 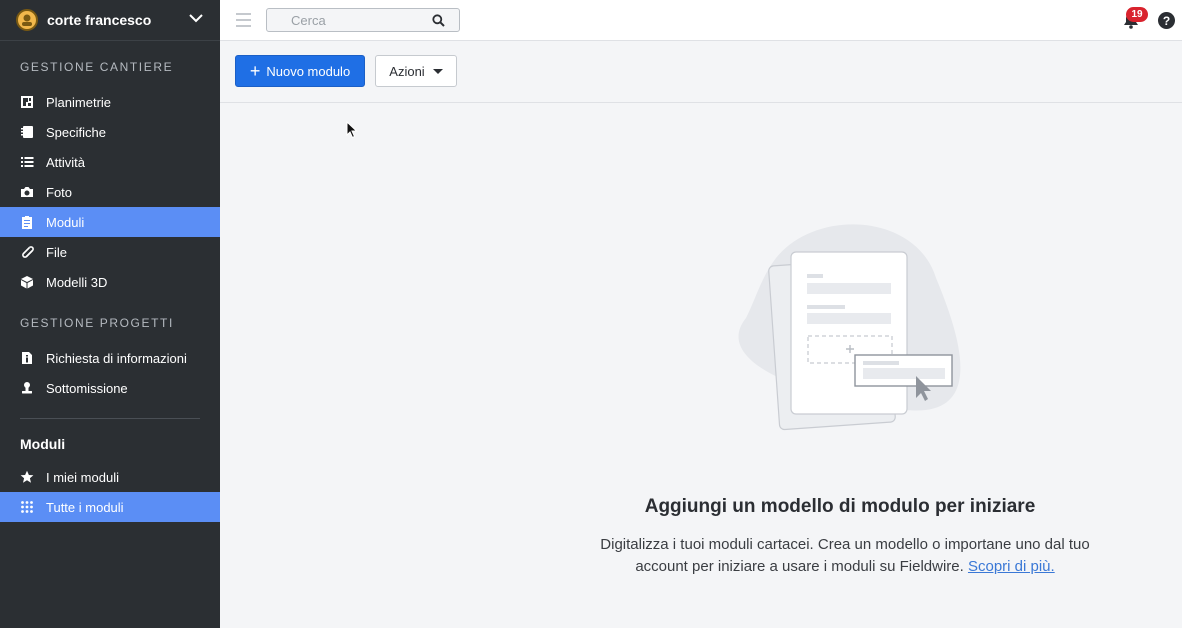 I want to click on camera-icon, so click(x=27, y=192).